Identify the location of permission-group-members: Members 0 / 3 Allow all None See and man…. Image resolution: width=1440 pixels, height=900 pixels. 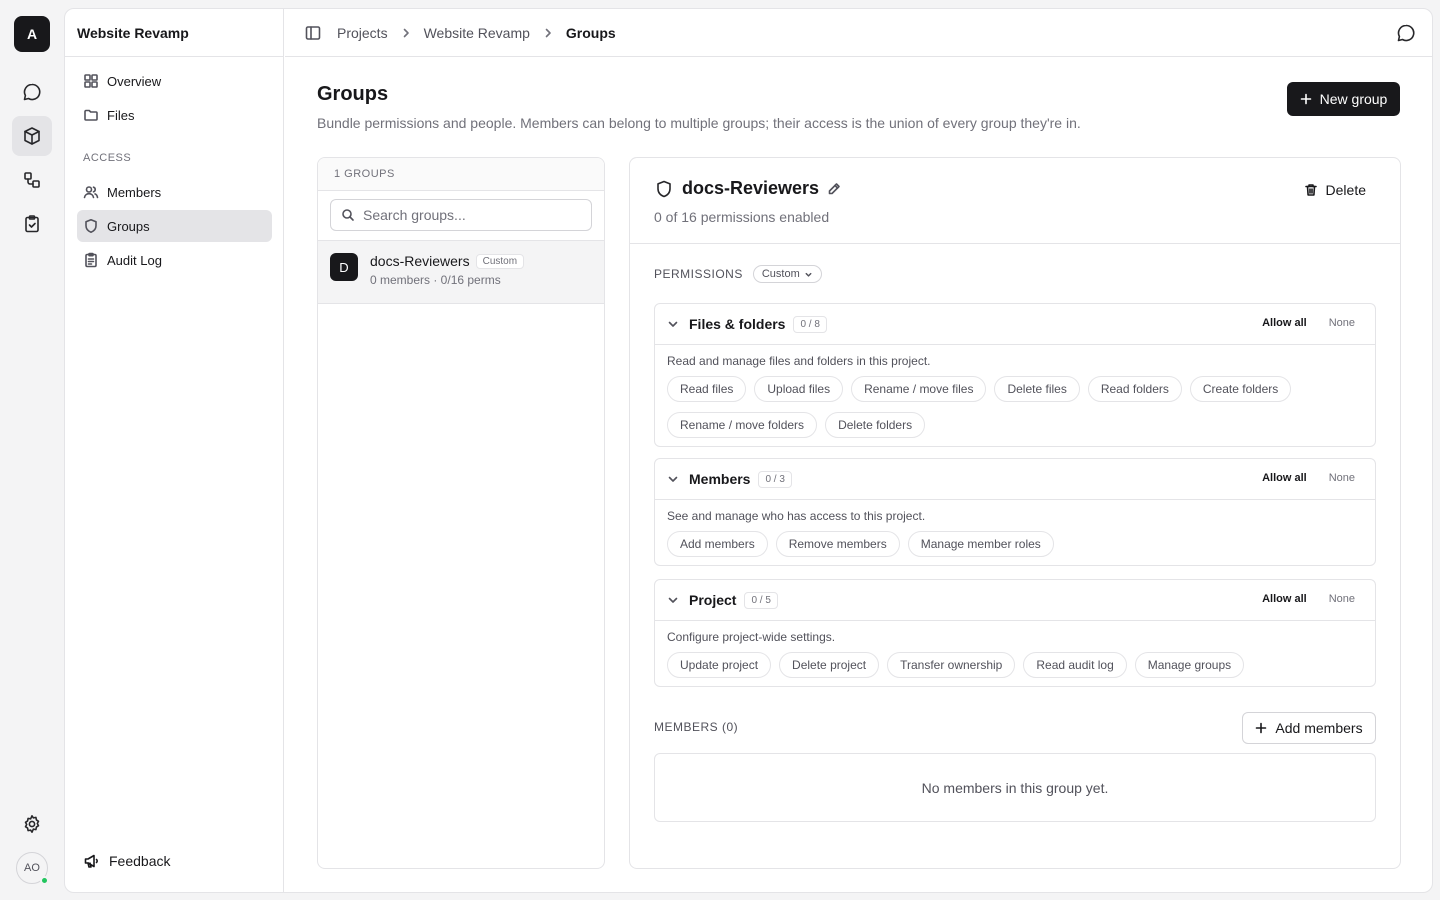
(1015, 512).